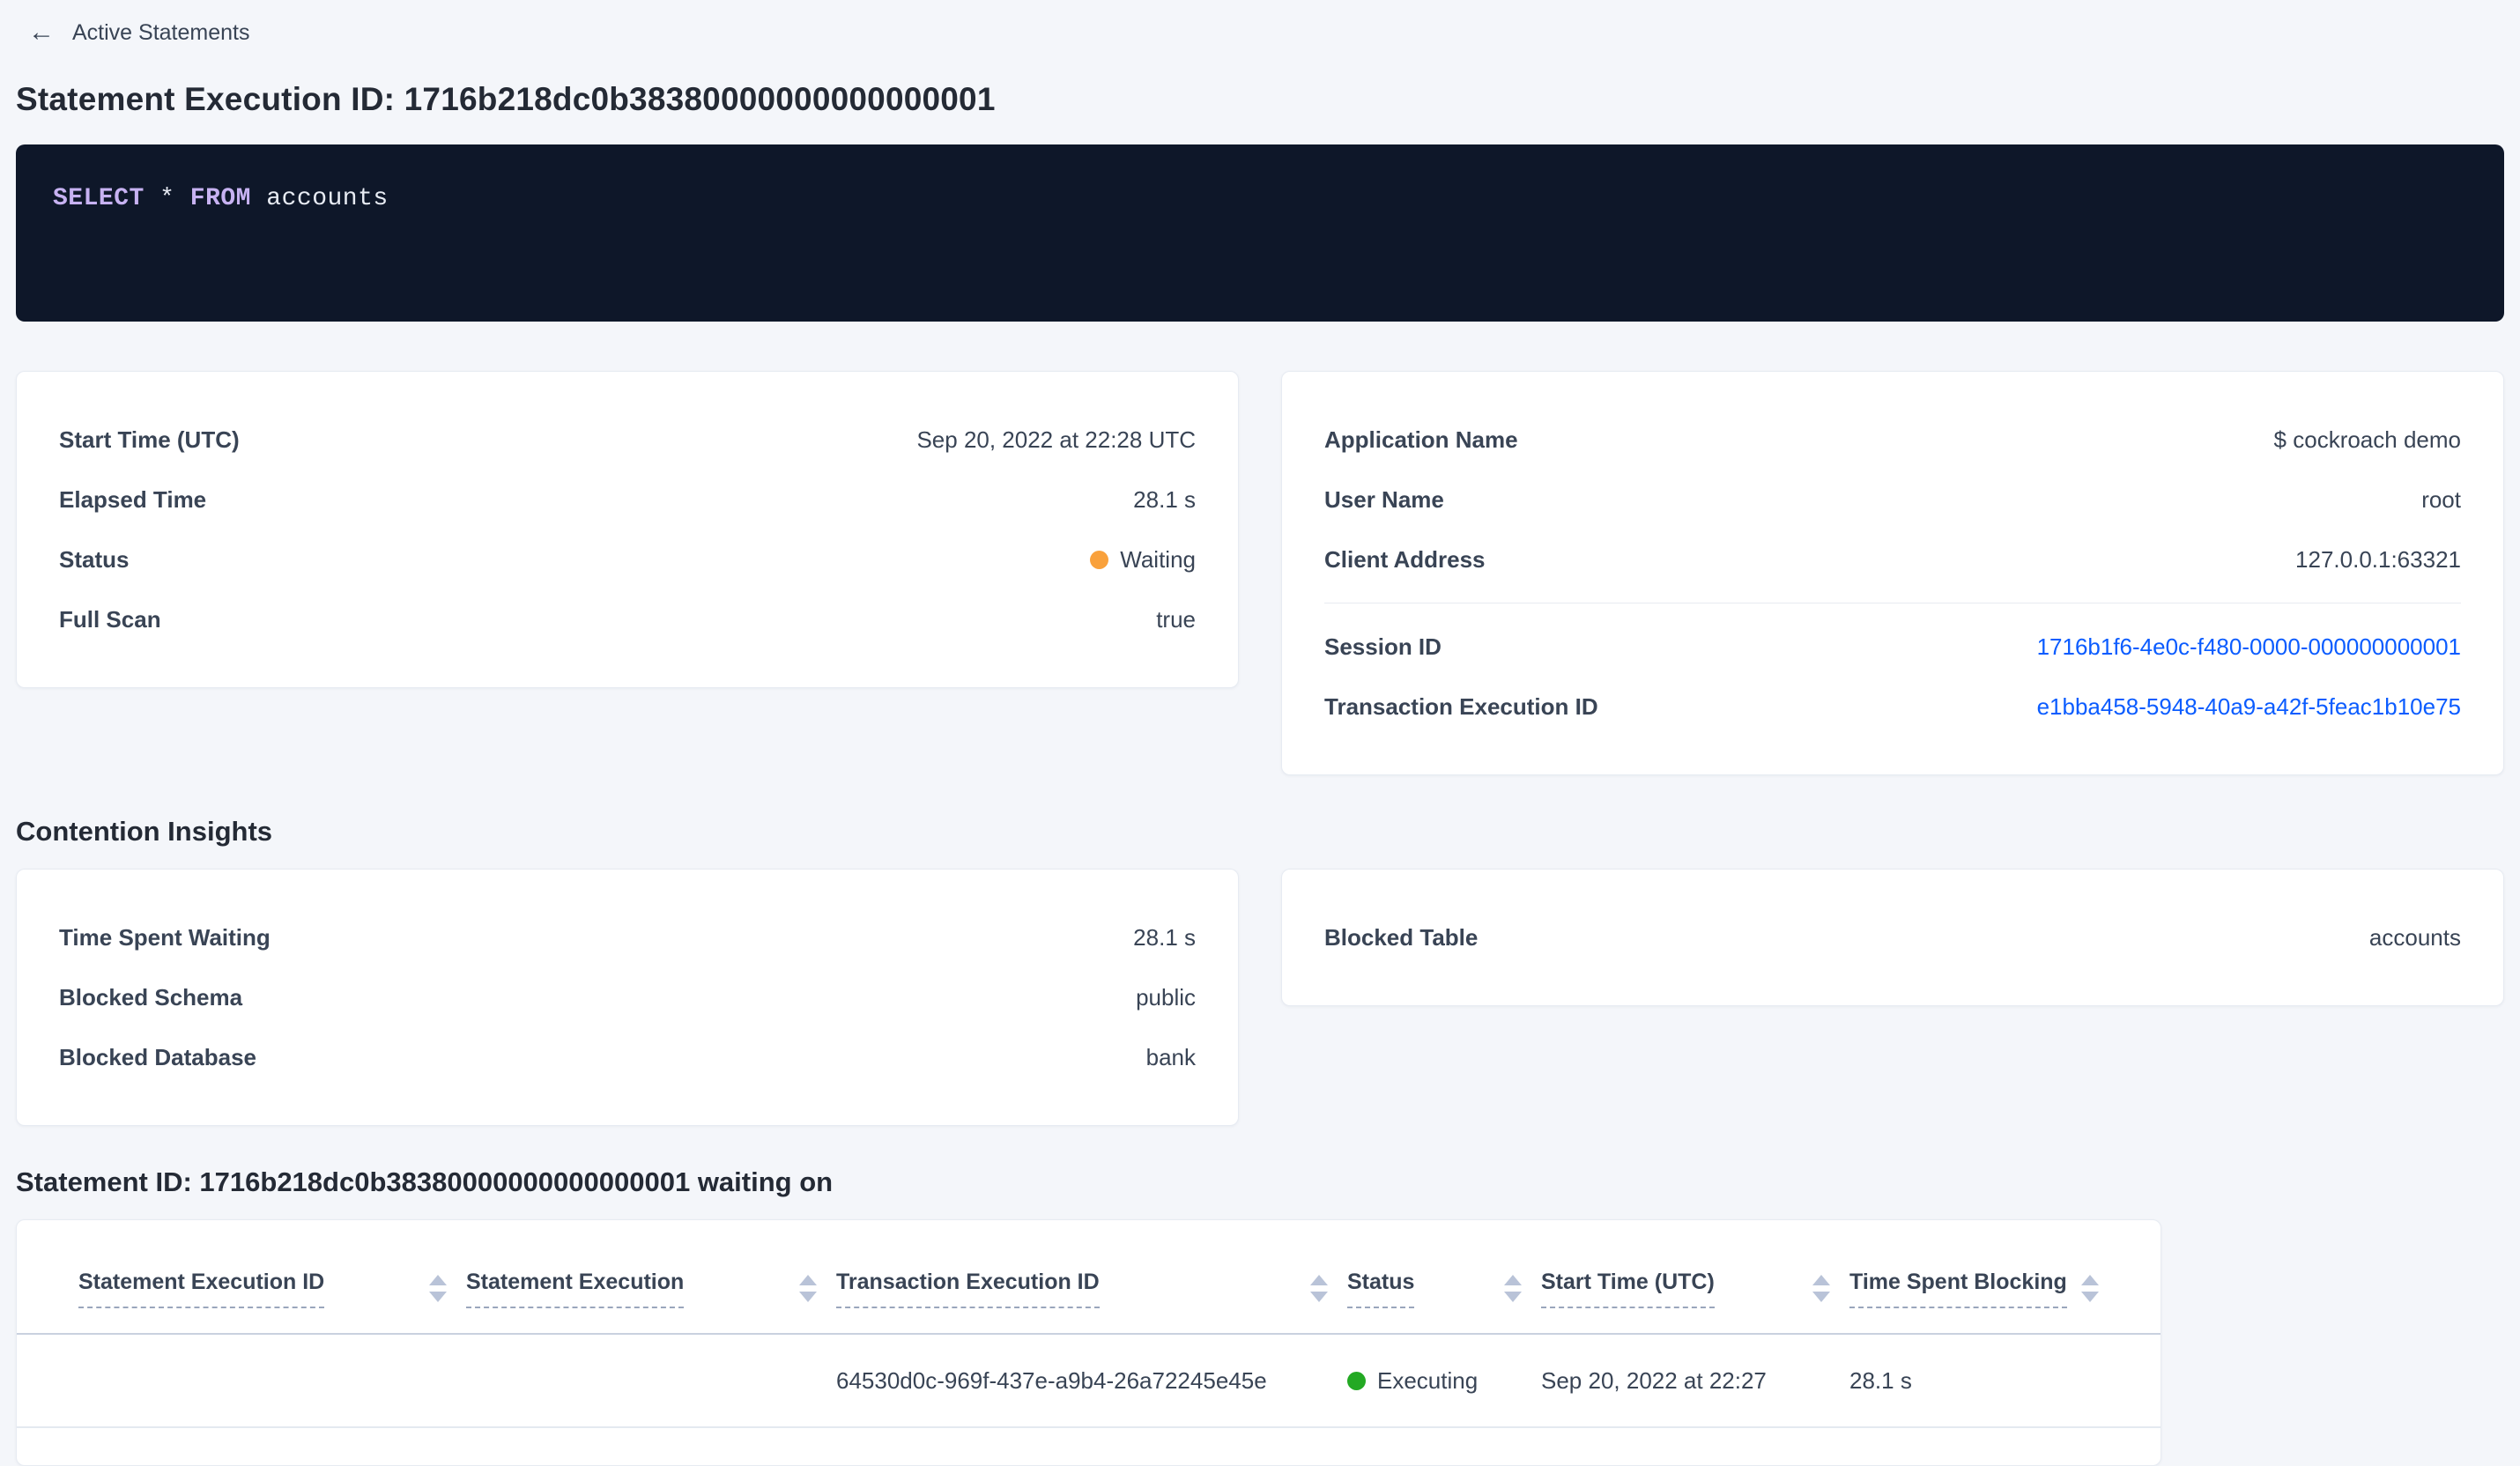  I want to click on column-header-statement-execution-id: Statement Execution ID, so click(272, 1302).